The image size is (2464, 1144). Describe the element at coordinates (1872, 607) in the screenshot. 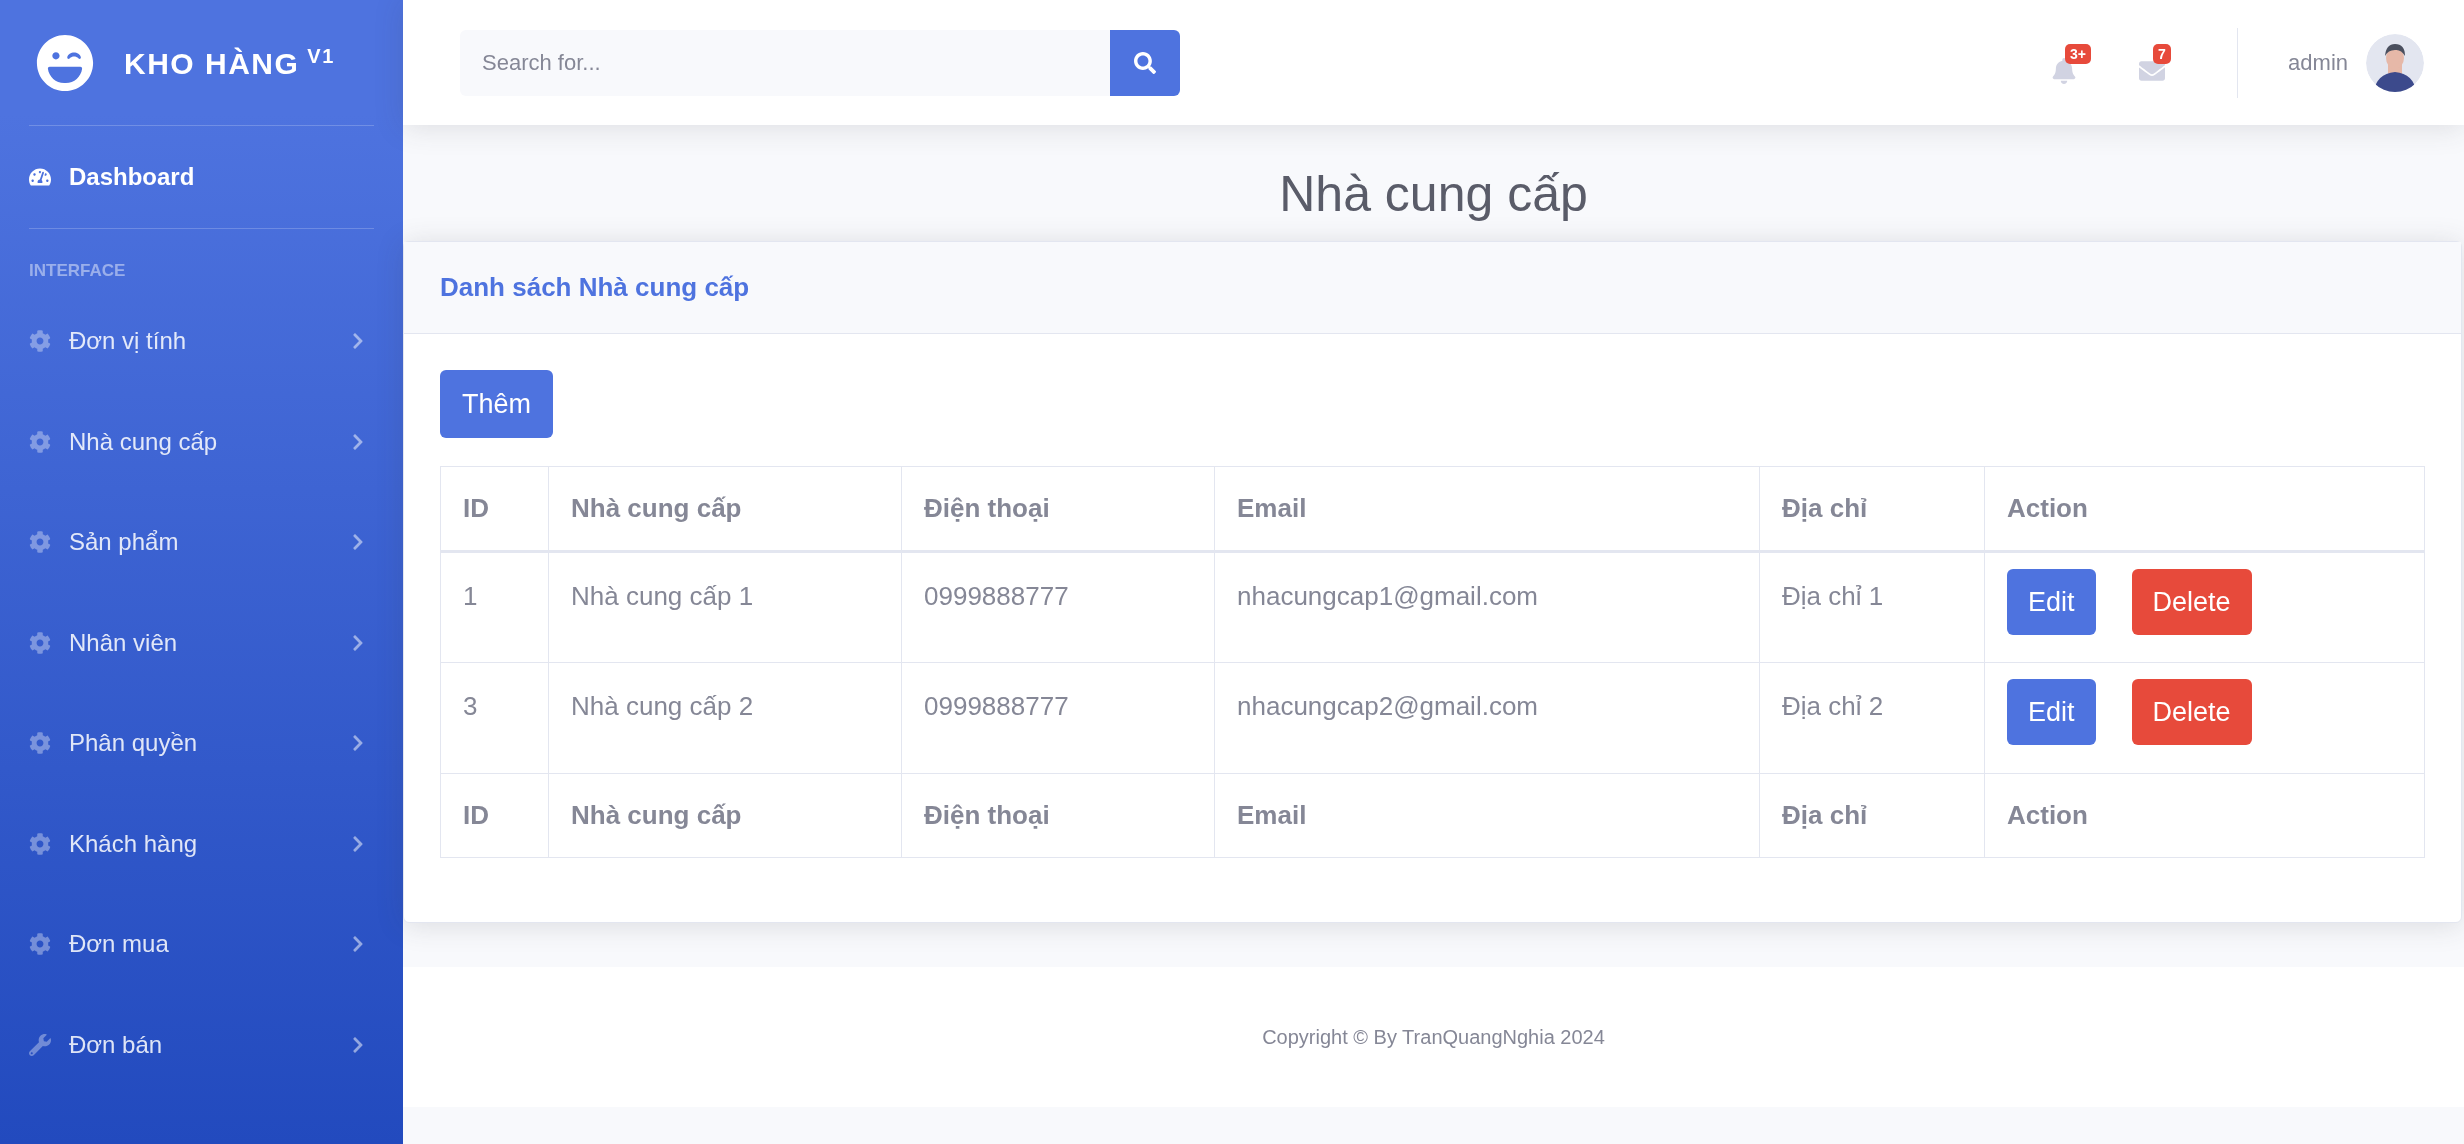

I see `table-cell: Địa chỉ 1` at that location.